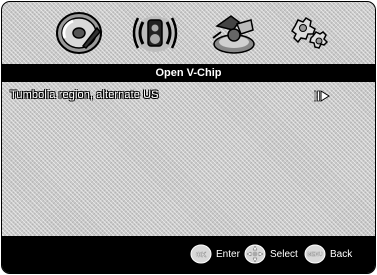 The image size is (377, 275). I want to click on list-item: Tumbolia region, alternate US, so click(188, 95).